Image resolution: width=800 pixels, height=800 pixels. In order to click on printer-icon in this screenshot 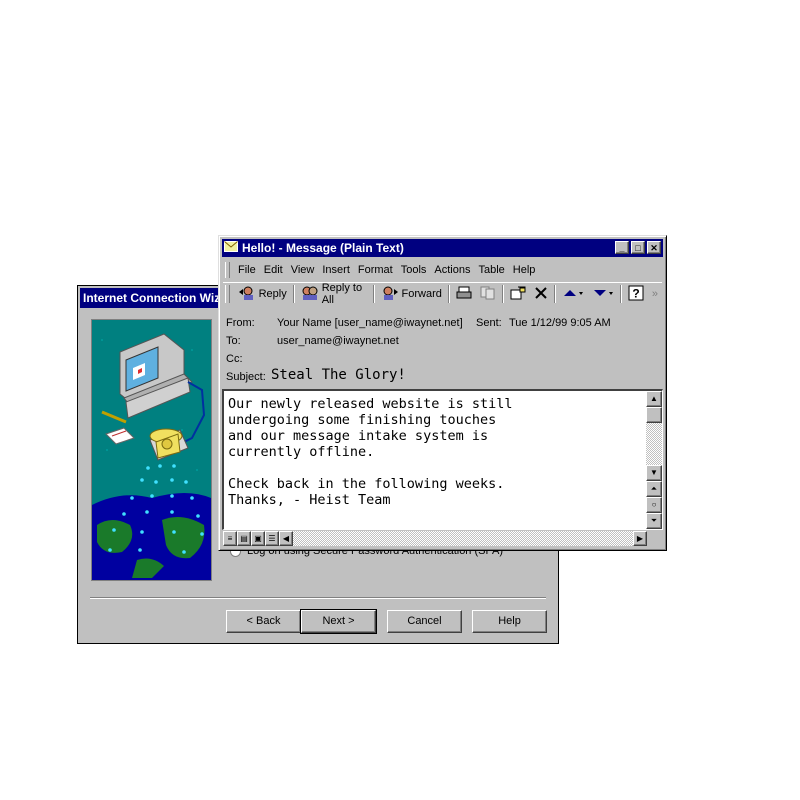, I will do `click(464, 294)`.